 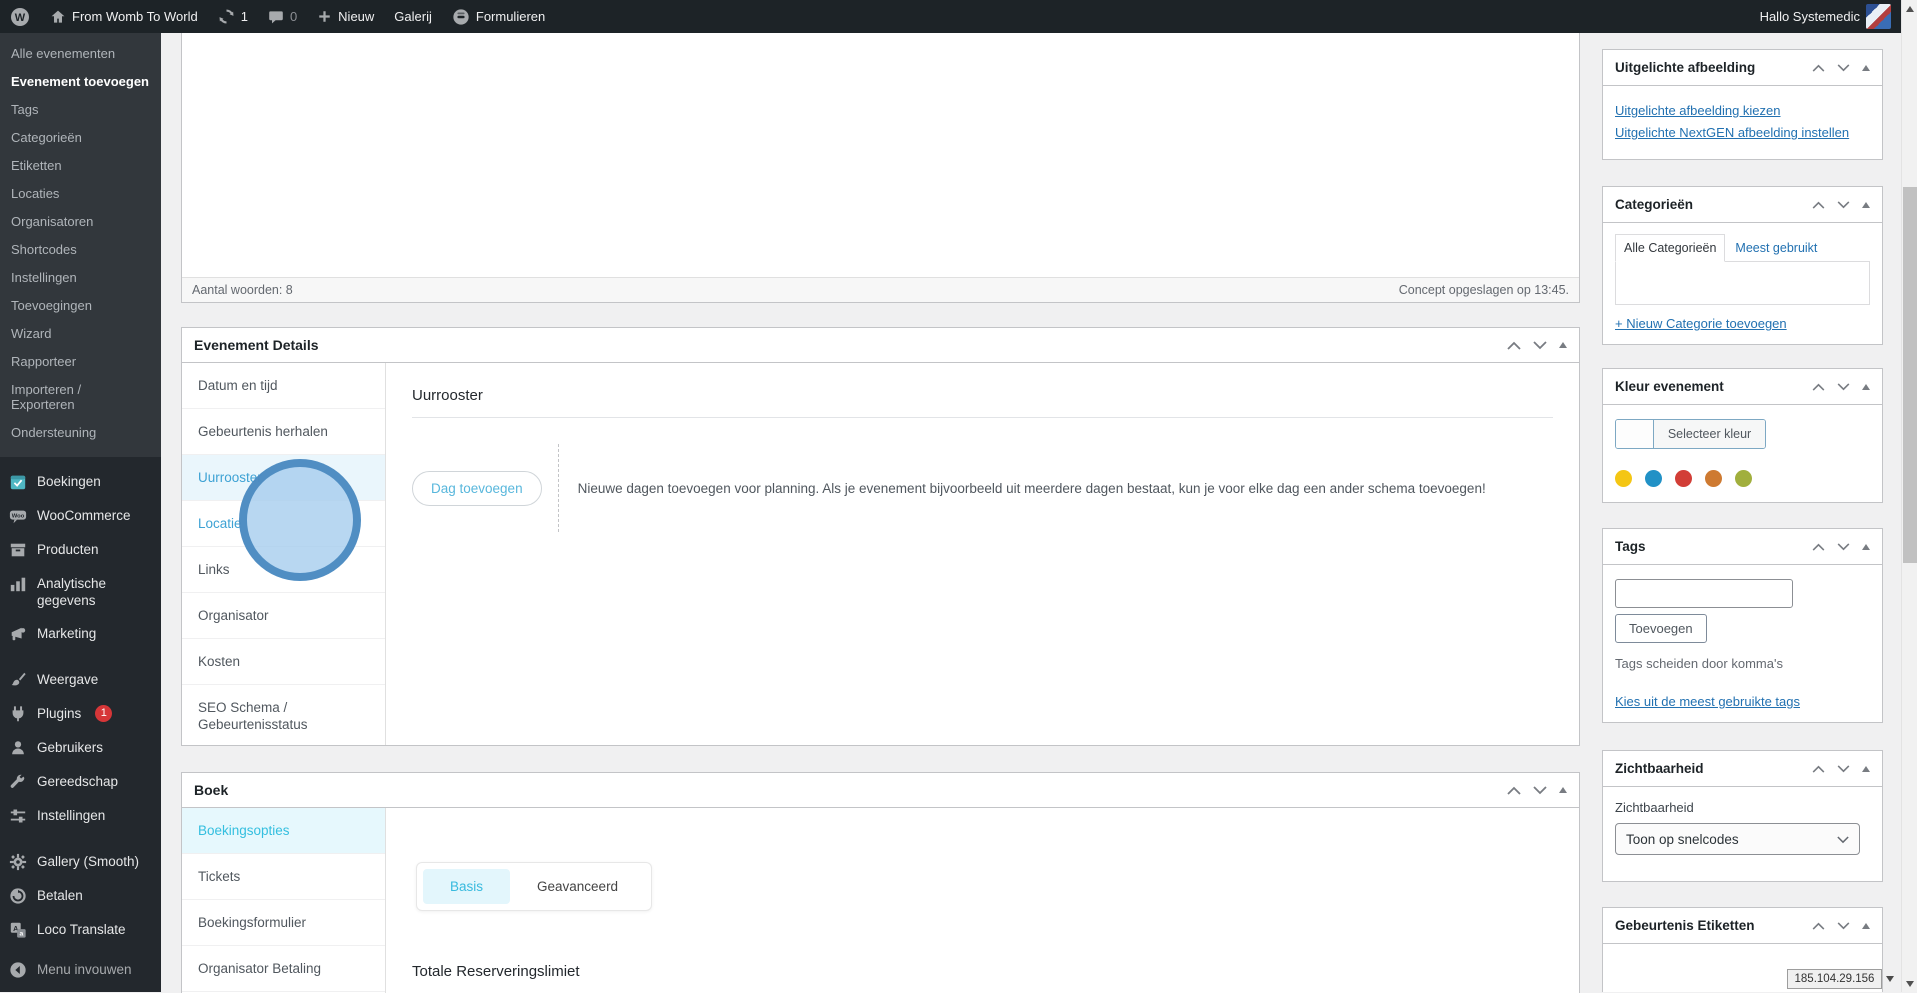 I want to click on sidebar-item-boekingen: Boekingen, so click(x=80, y=482).